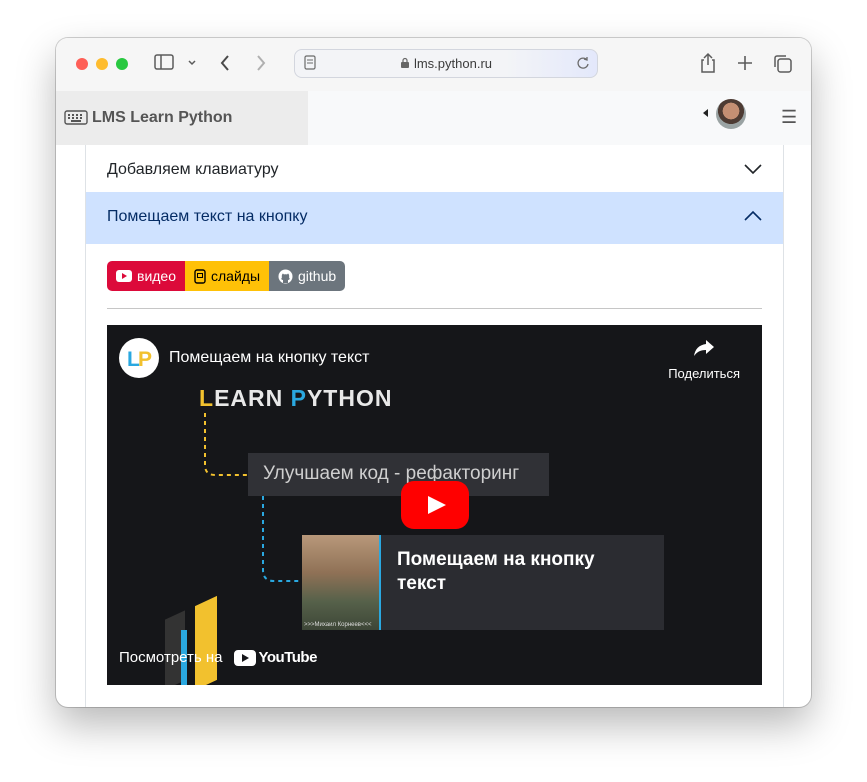 The height and width of the screenshot is (782, 867). Describe the element at coordinates (76, 120) in the screenshot. I see `keyboard-icon` at that location.